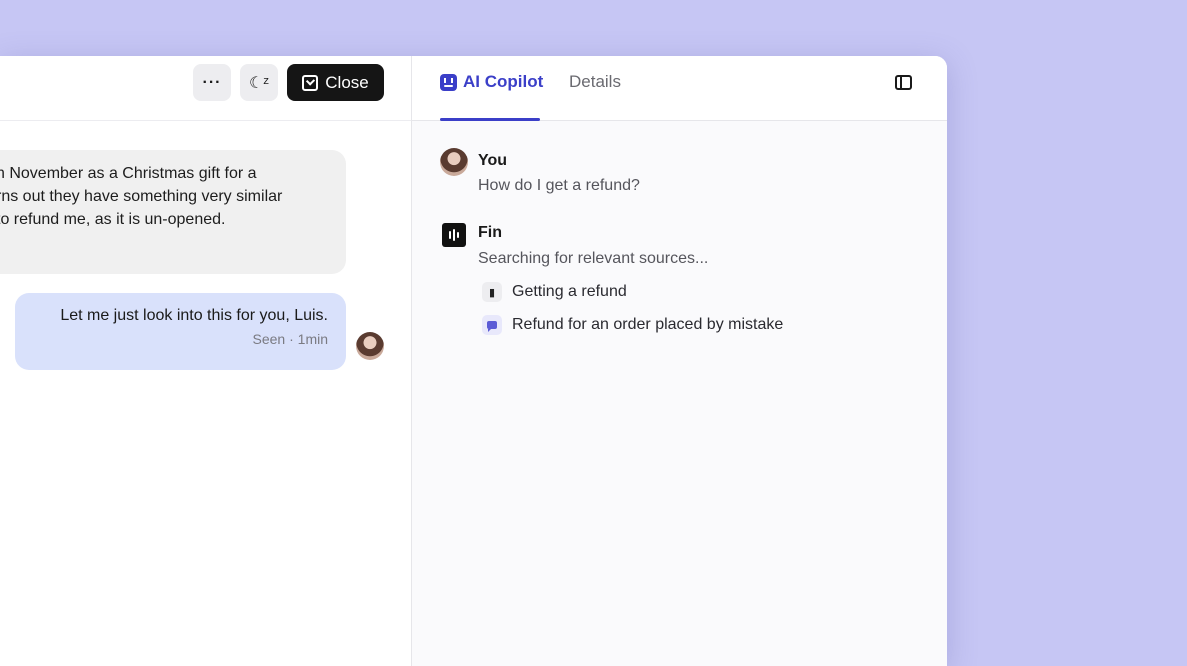 The height and width of the screenshot is (666, 1187). I want to click on more-icon: ···, so click(212, 82).